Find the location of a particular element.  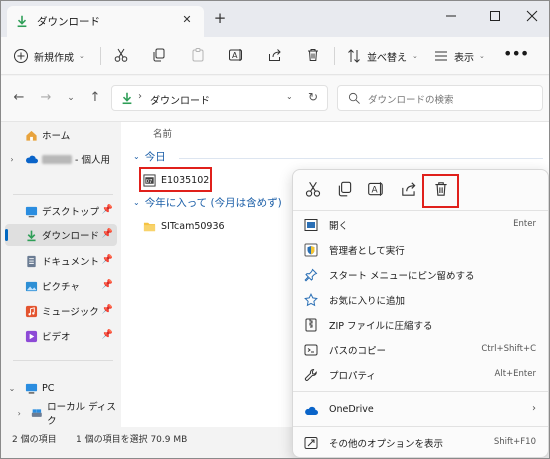

new-button: 新規作成 ⌄ is located at coordinates (49, 56).